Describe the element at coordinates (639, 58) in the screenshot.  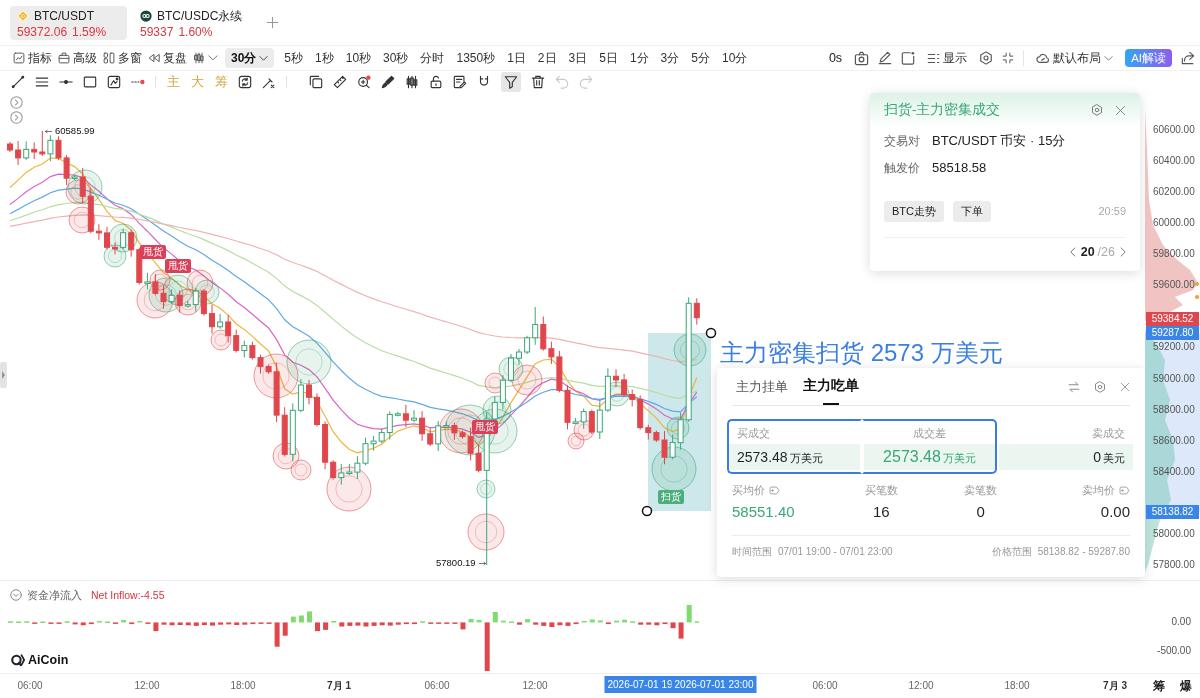
I see `interval-button: 1分` at that location.